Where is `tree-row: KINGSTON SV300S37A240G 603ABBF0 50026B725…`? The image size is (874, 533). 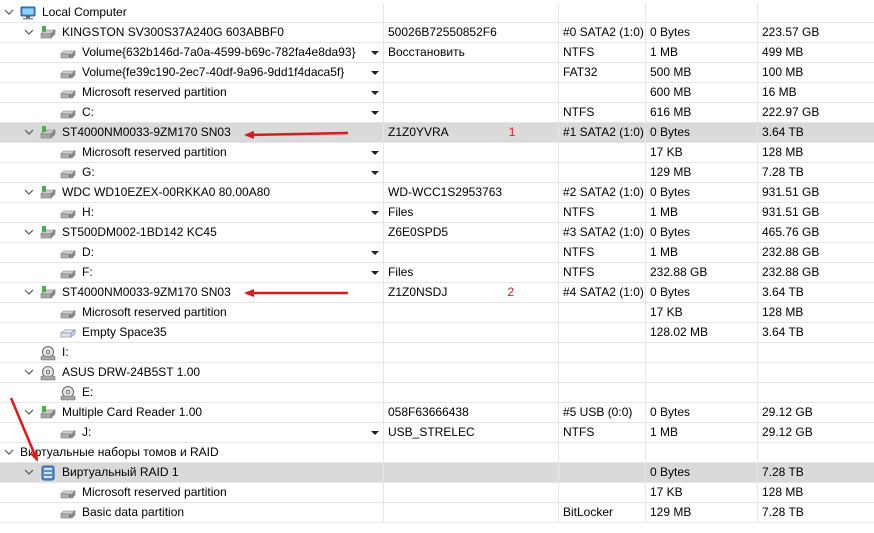
tree-row: KINGSTON SV300S37A240G 603ABBF0 50026B725… is located at coordinates (437, 33).